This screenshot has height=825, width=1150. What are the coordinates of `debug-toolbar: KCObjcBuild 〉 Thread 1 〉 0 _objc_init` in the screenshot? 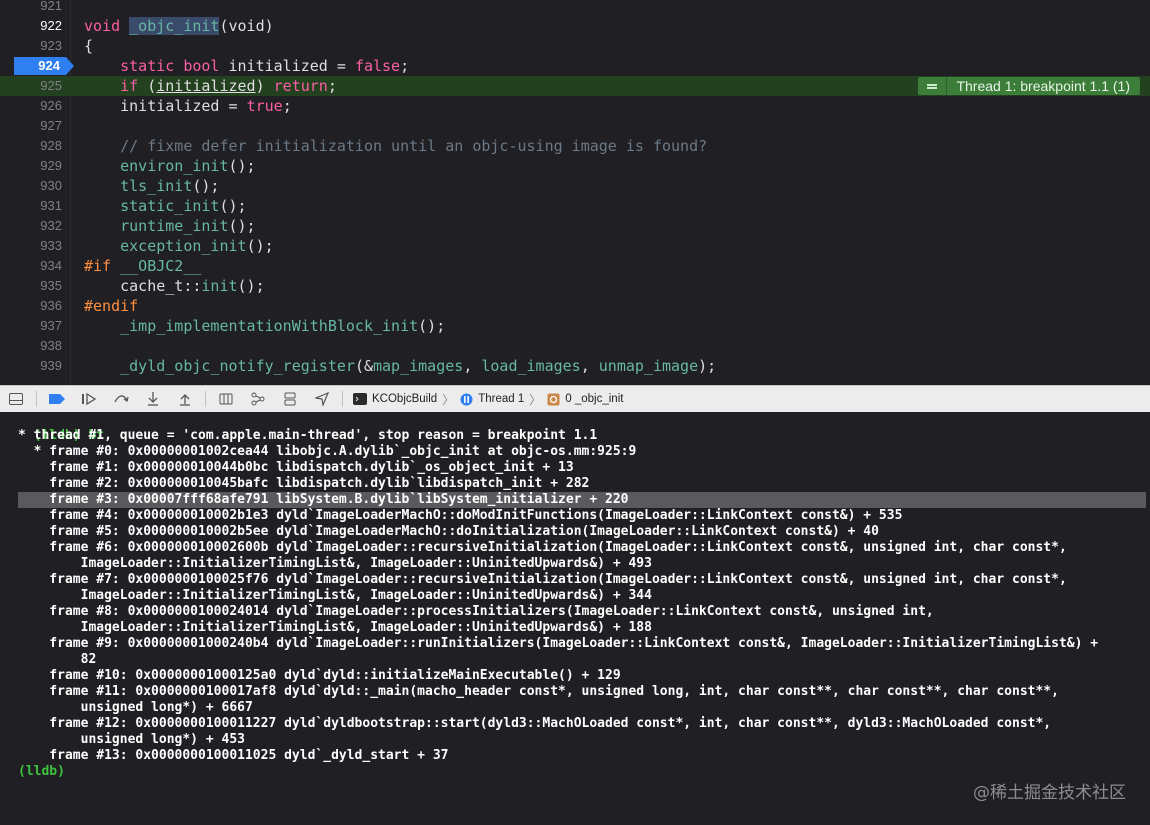 It's located at (575, 399).